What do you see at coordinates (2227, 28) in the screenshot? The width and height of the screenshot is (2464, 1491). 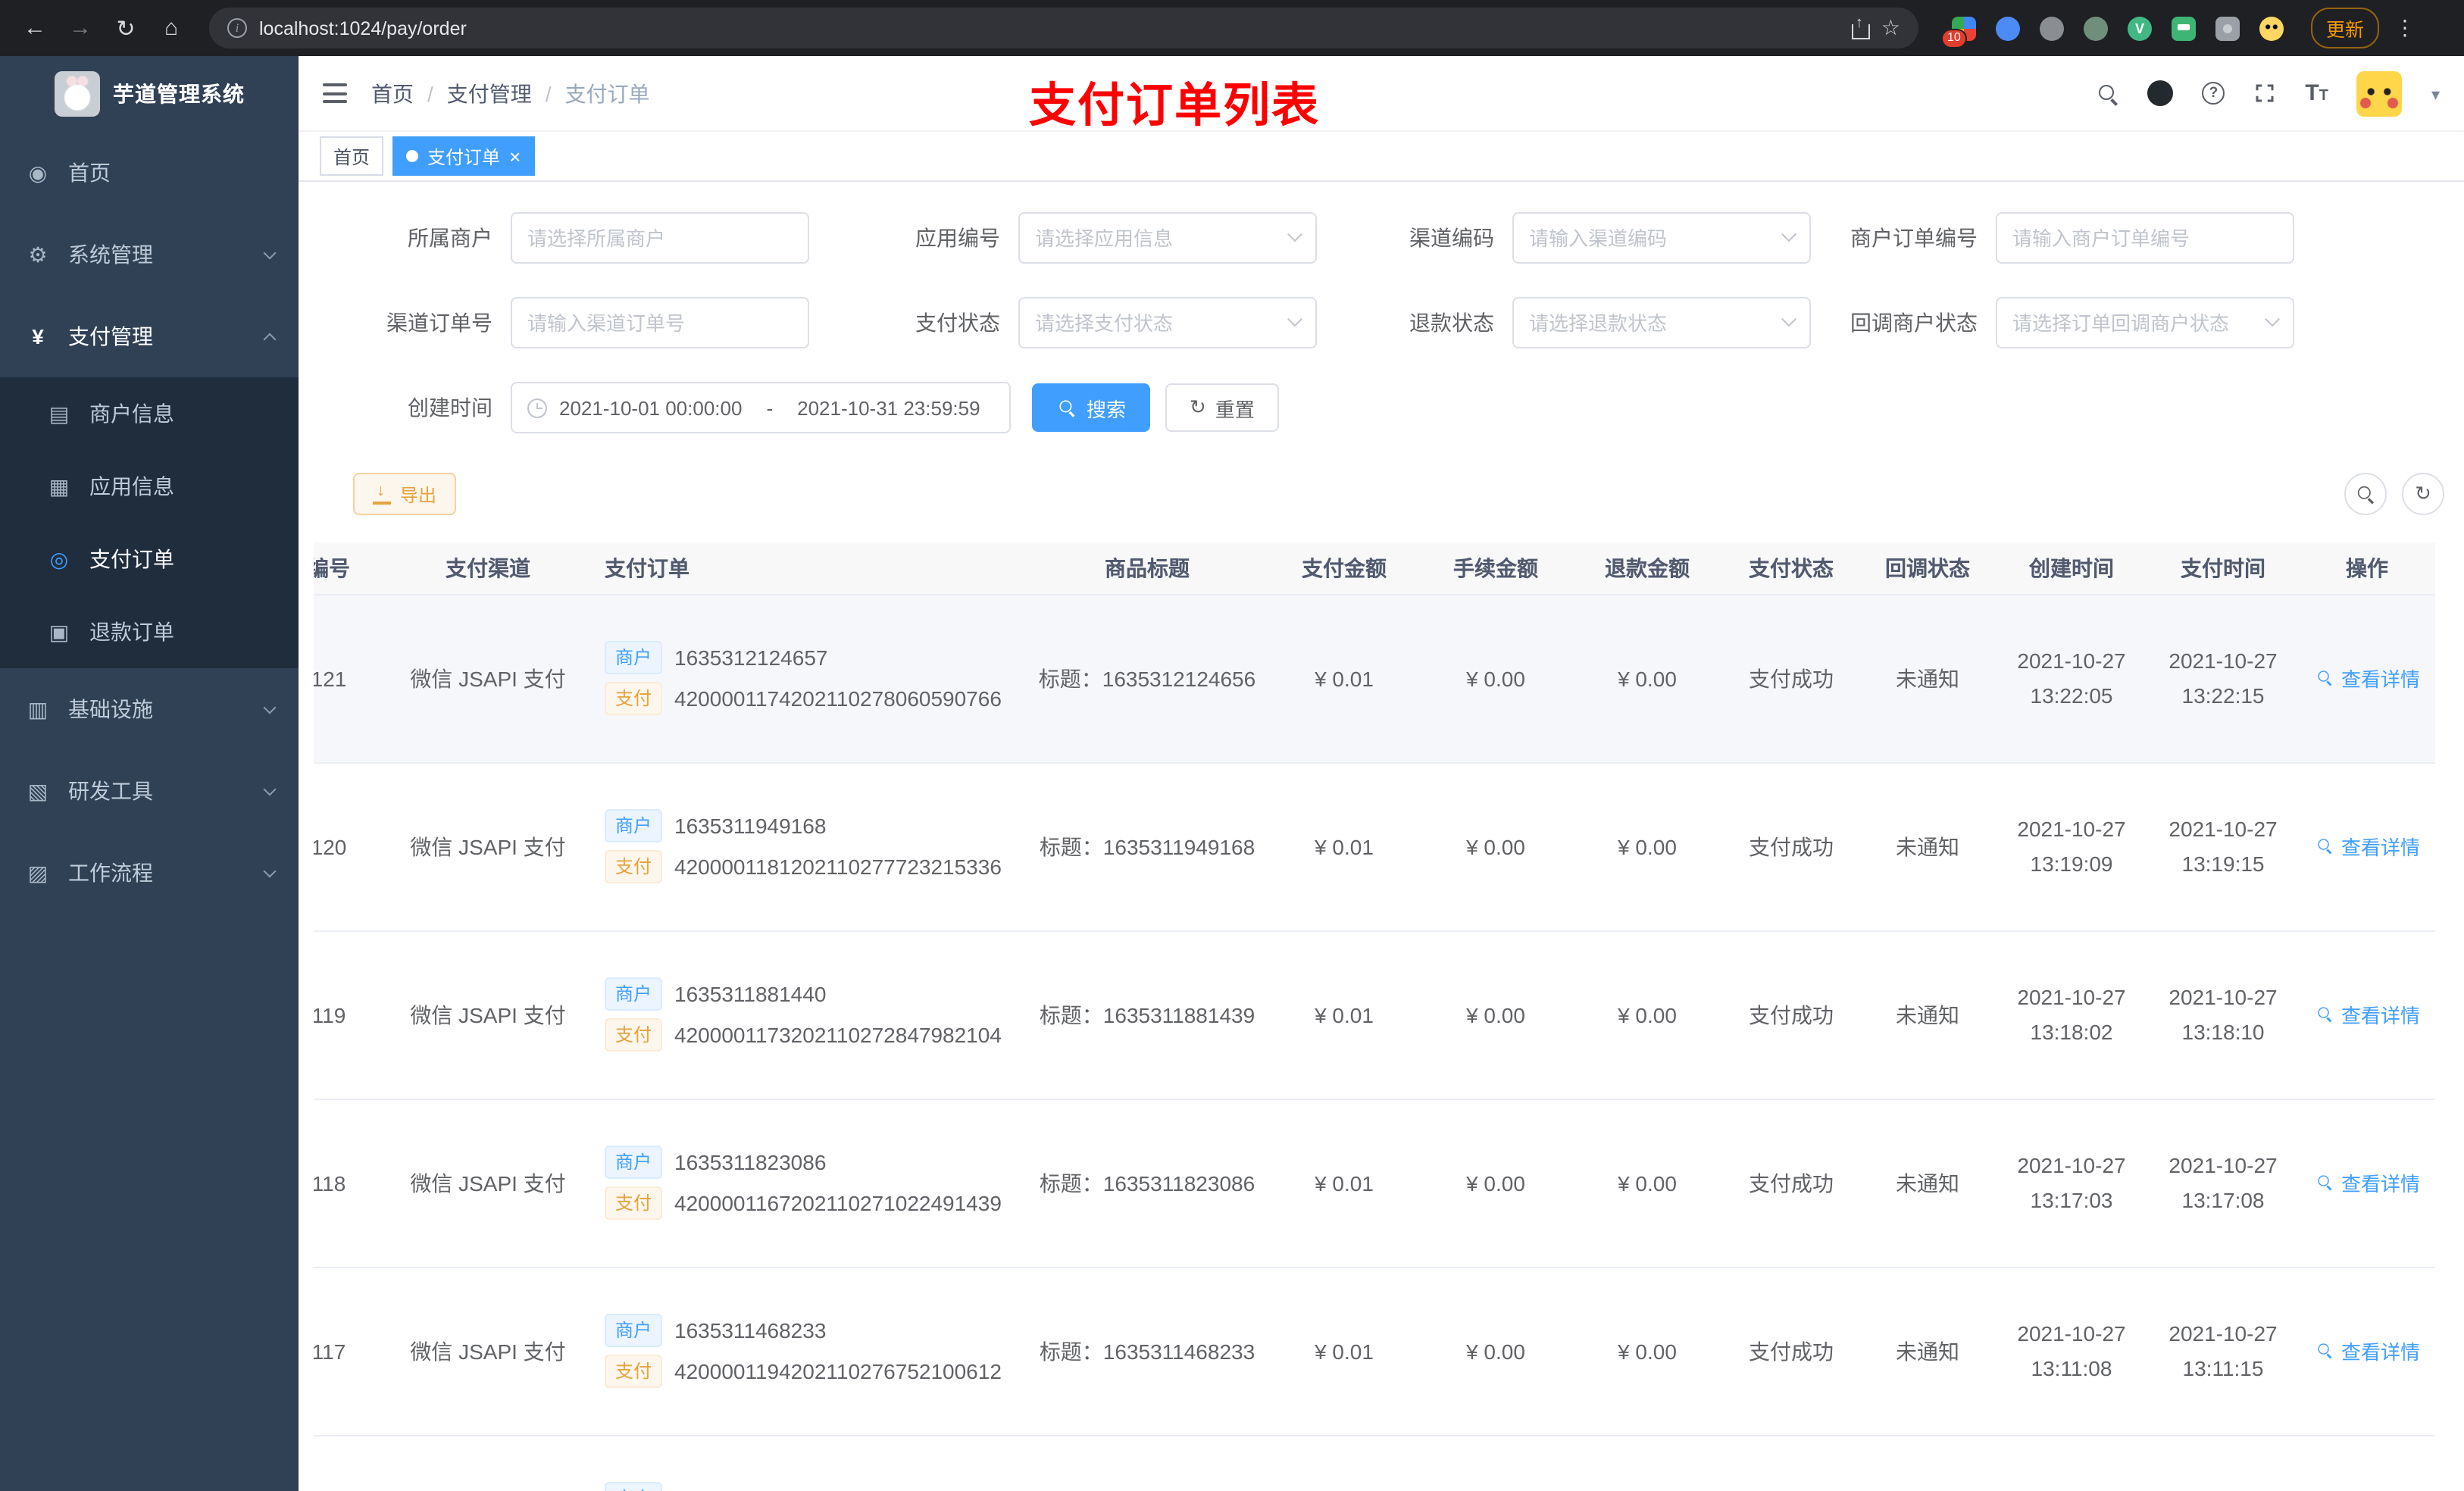 I see `extensions-puzzle-icon` at bounding box center [2227, 28].